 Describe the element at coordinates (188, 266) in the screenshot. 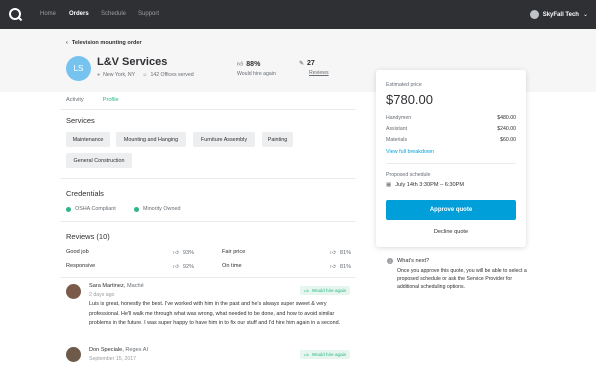

I see `rating-pct-value: 92%` at that location.